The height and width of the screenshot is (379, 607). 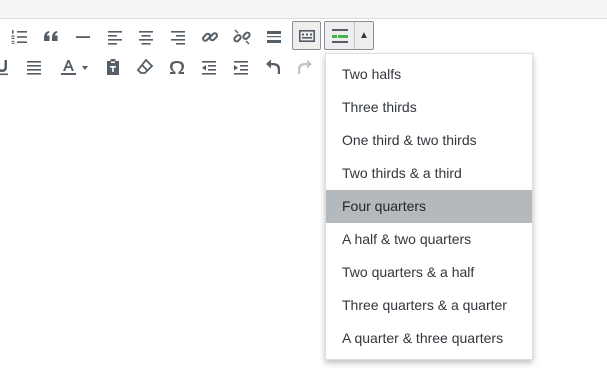 What do you see at coordinates (429, 305) in the screenshot?
I see `menu-item-three-quarters-quarter: Three quarters & a quarter` at bounding box center [429, 305].